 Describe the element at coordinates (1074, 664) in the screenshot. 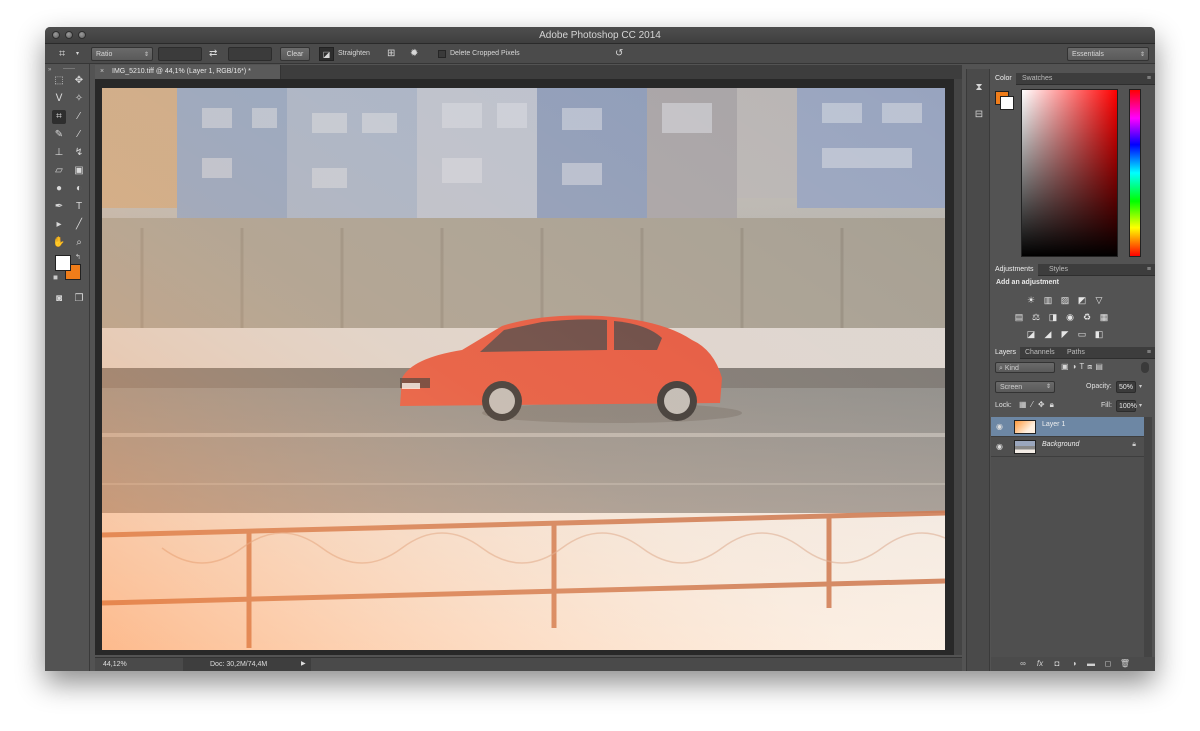

I see `adjustment-layer-icon: ◑` at that location.